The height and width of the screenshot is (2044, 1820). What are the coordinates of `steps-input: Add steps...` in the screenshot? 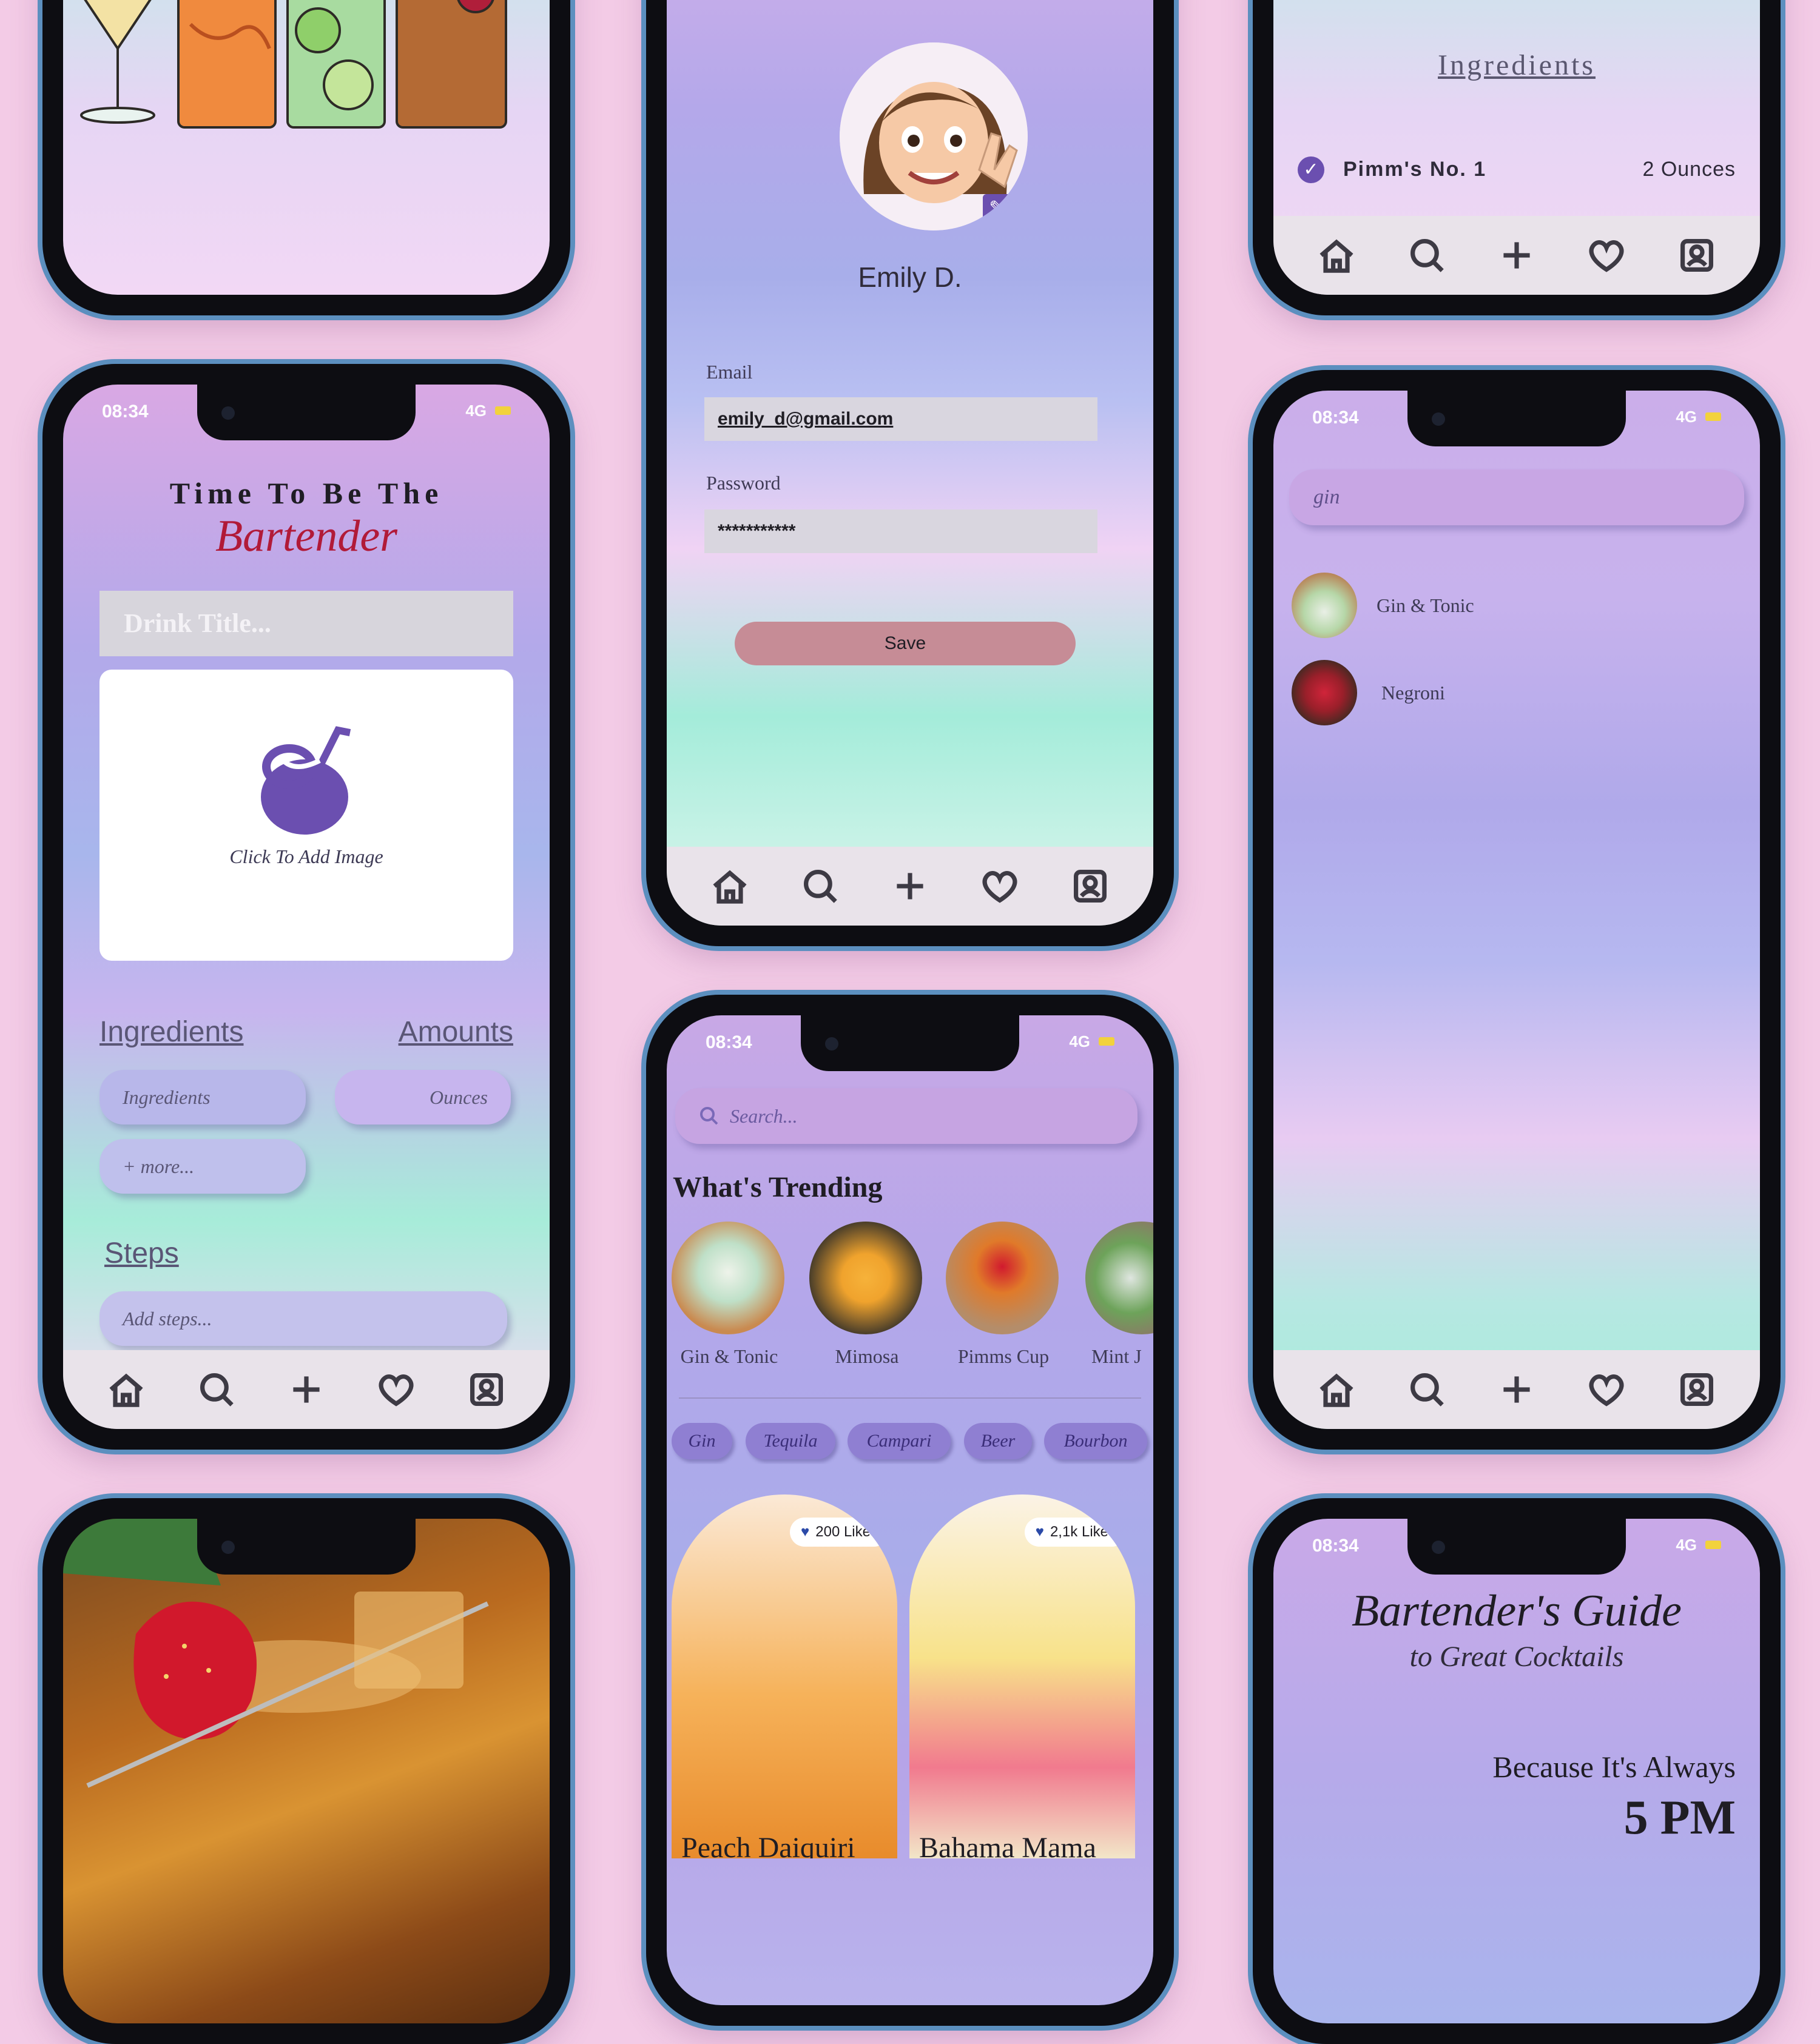 It's located at (303, 1318).